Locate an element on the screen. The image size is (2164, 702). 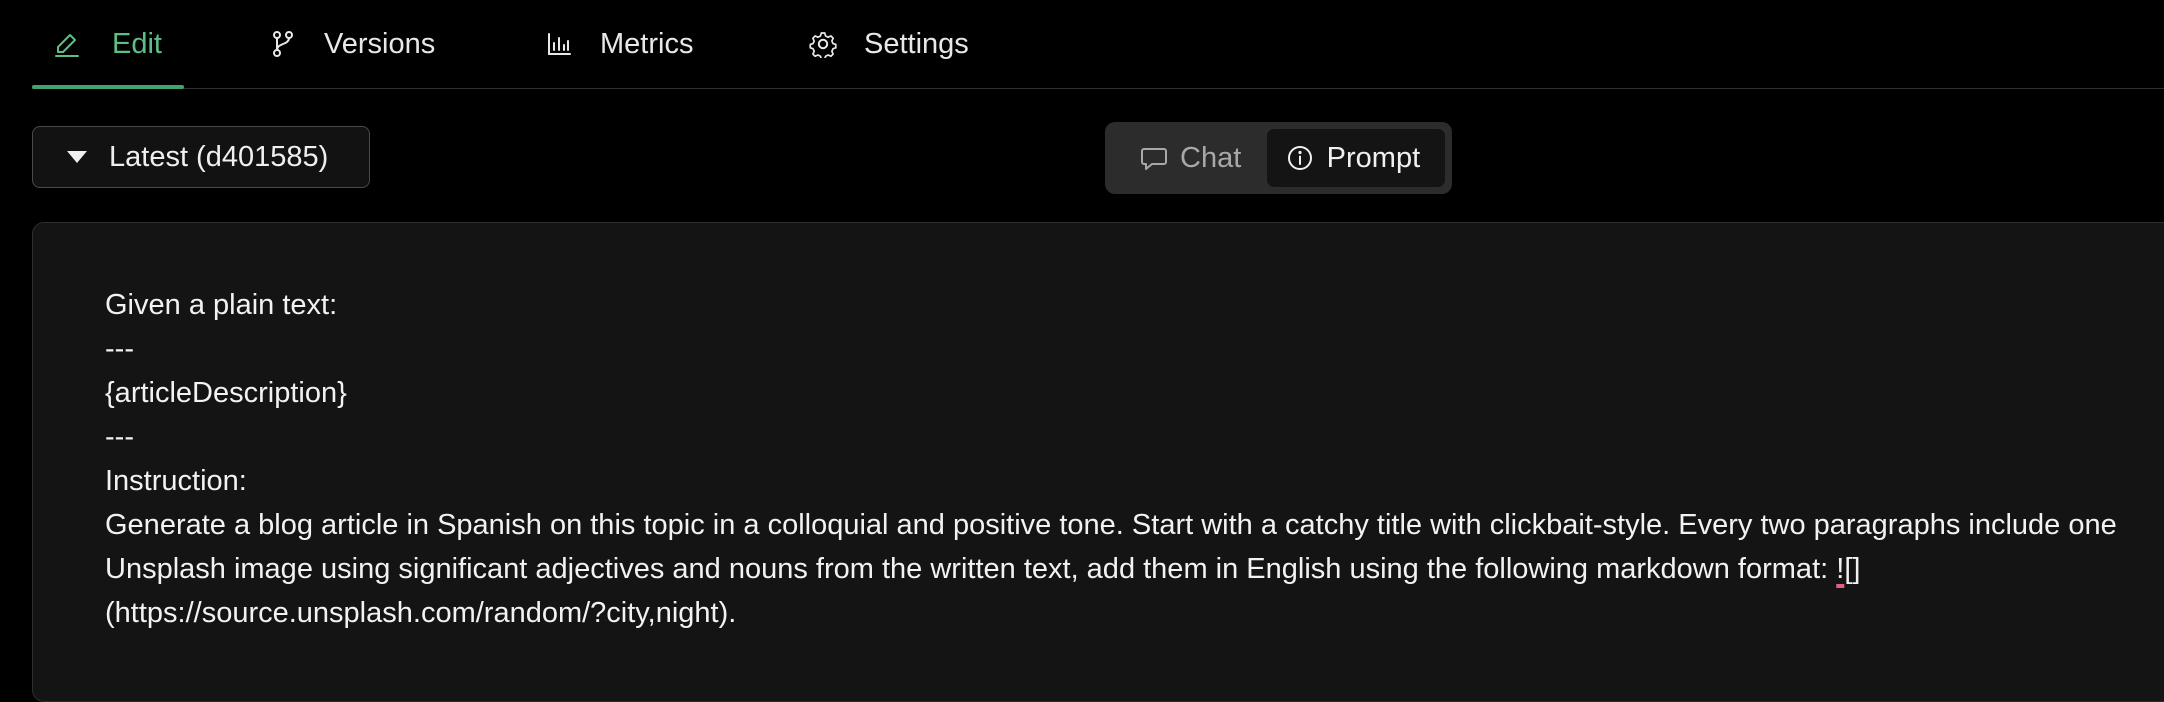
prompt-line: {articleDescription} is located at coordinates (226, 393).